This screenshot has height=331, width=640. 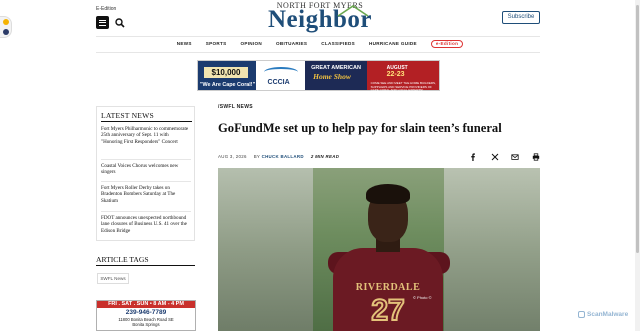 I want to click on scanmalware-watermark: ScanMalware, so click(x=603, y=314).